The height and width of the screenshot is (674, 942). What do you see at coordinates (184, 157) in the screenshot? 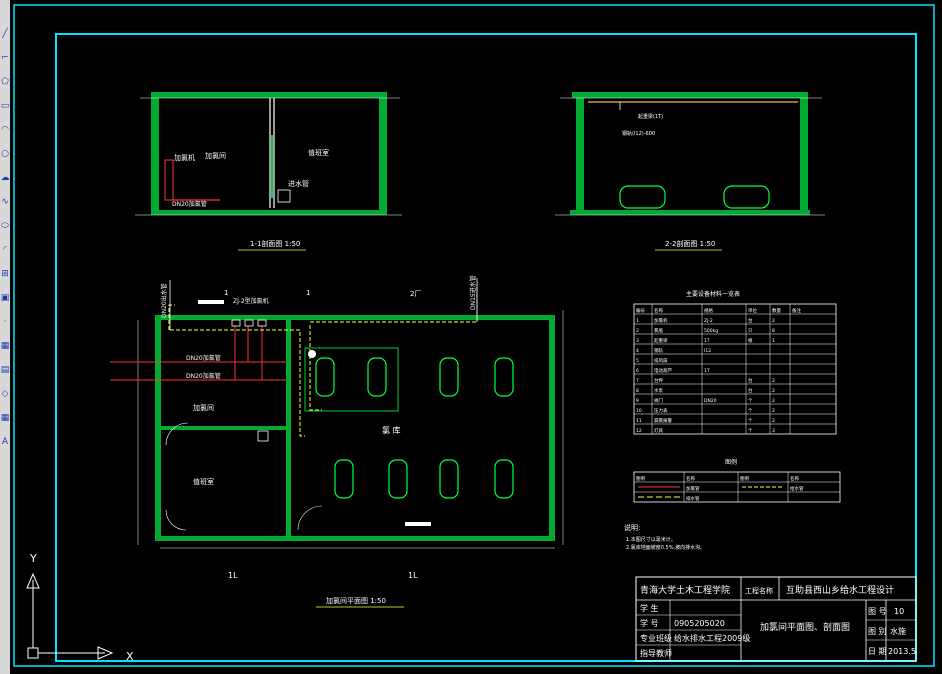
I see `s1-chlorinator-label: 加氯机` at bounding box center [184, 157].